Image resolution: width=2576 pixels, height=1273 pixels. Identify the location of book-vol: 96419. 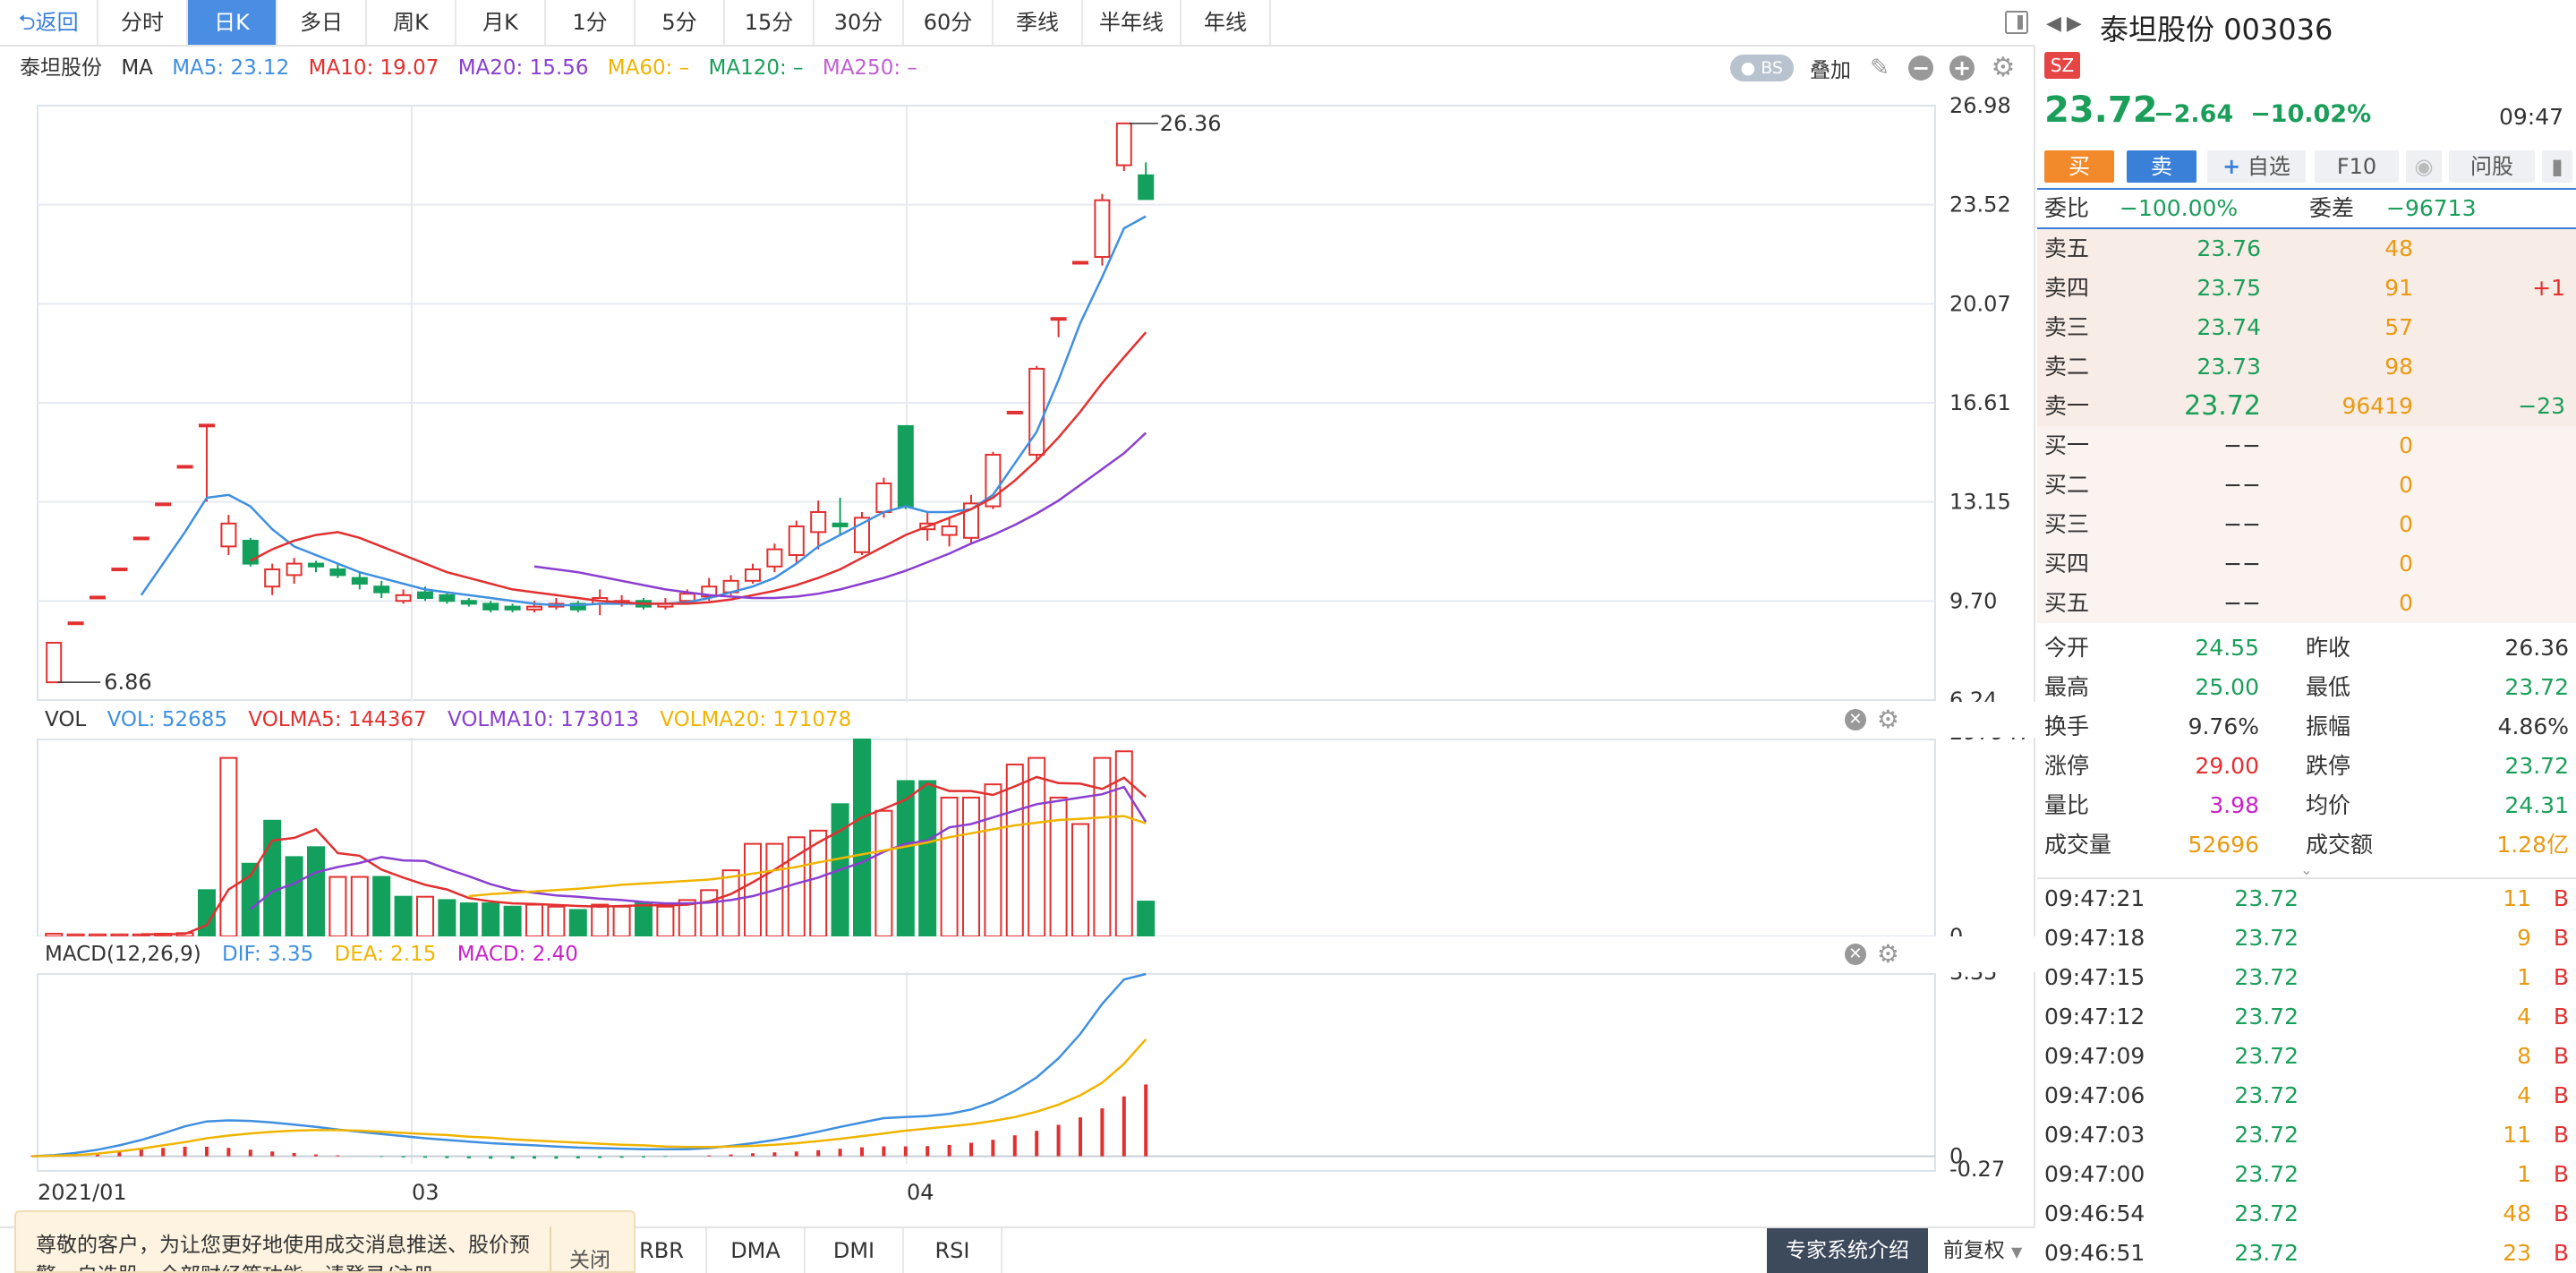
(2377, 406).